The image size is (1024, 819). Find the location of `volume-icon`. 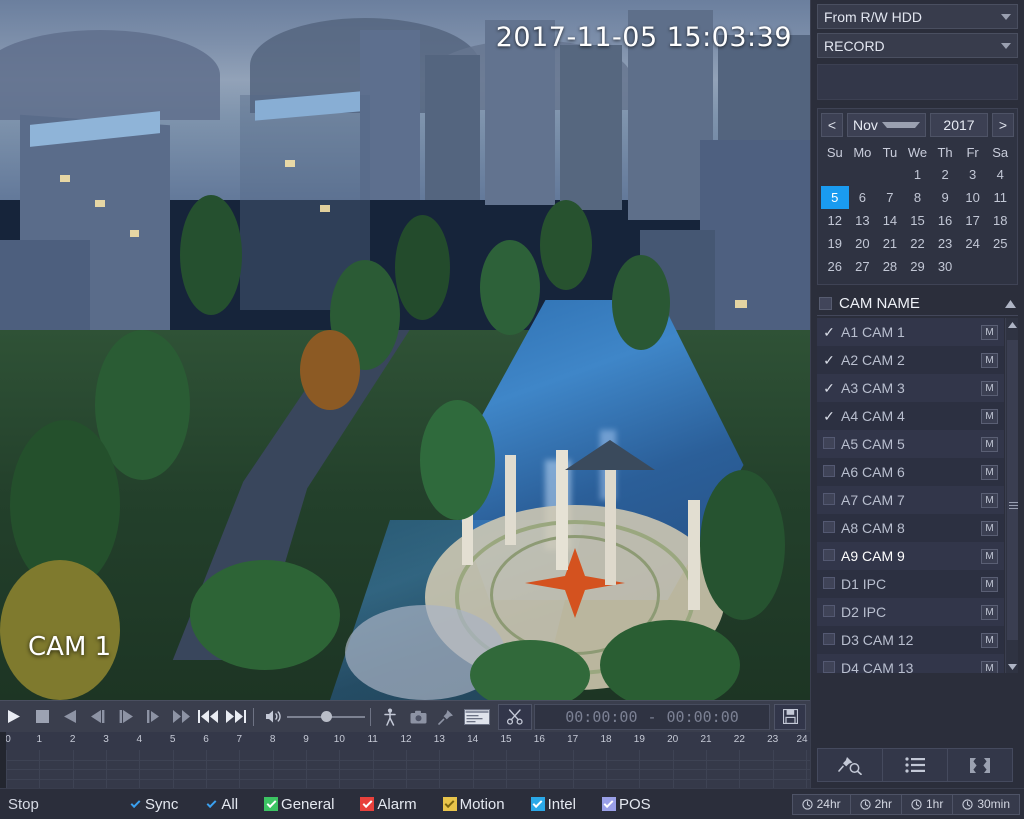

volume-icon is located at coordinates (273, 717).